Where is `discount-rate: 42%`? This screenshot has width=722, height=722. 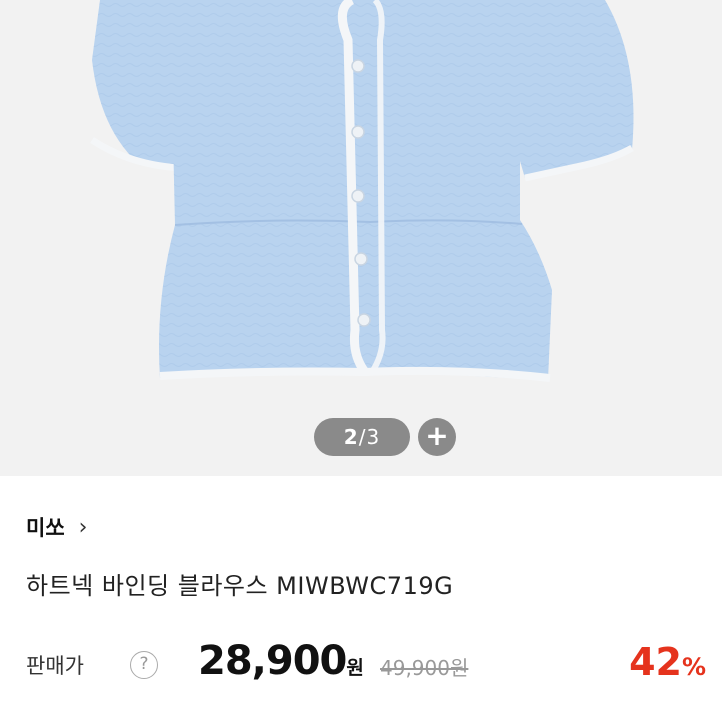 discount-rate: 42% is located at coordinates (667, 662).